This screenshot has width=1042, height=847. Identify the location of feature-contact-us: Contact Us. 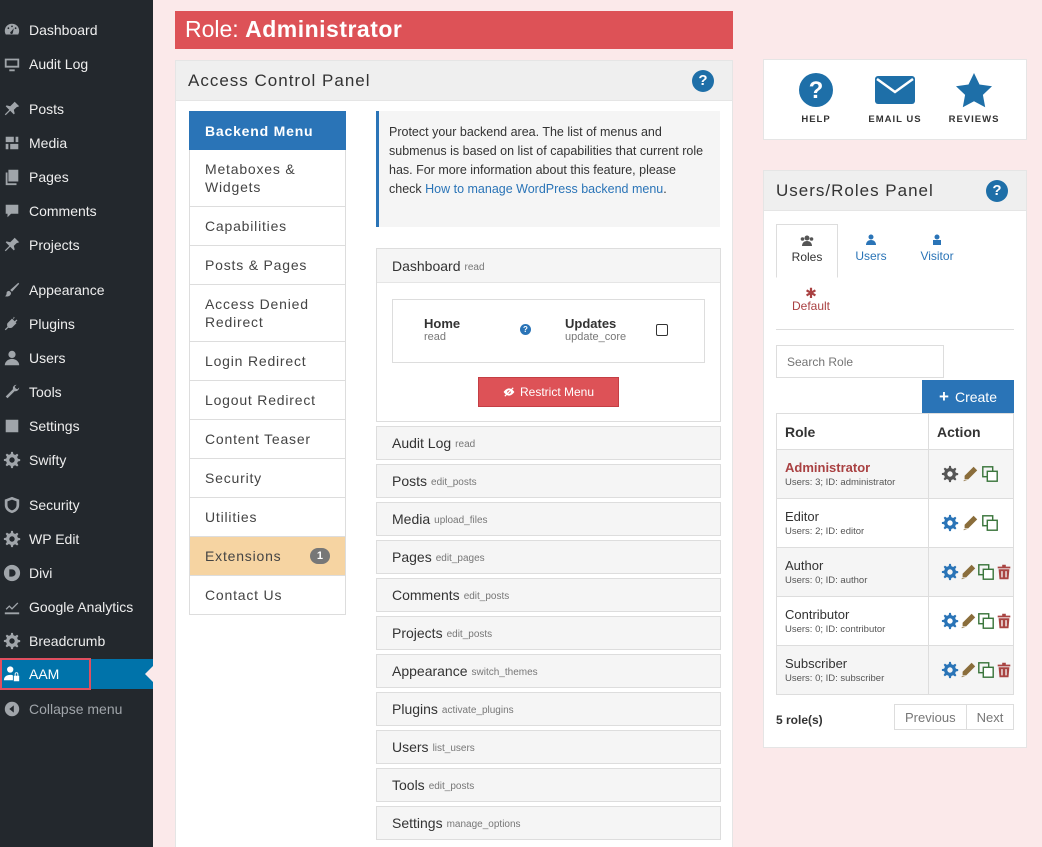
(267, 595).